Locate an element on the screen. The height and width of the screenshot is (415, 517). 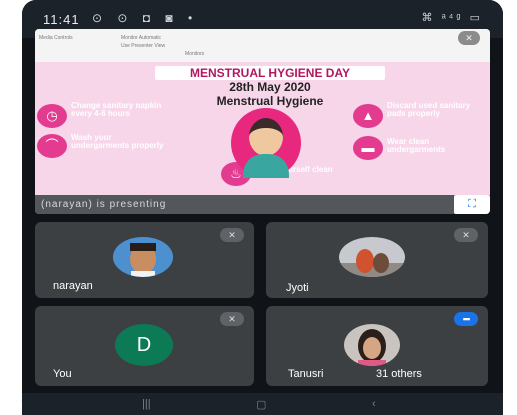
others-count: 31 others is located at coordinates (399, 374).